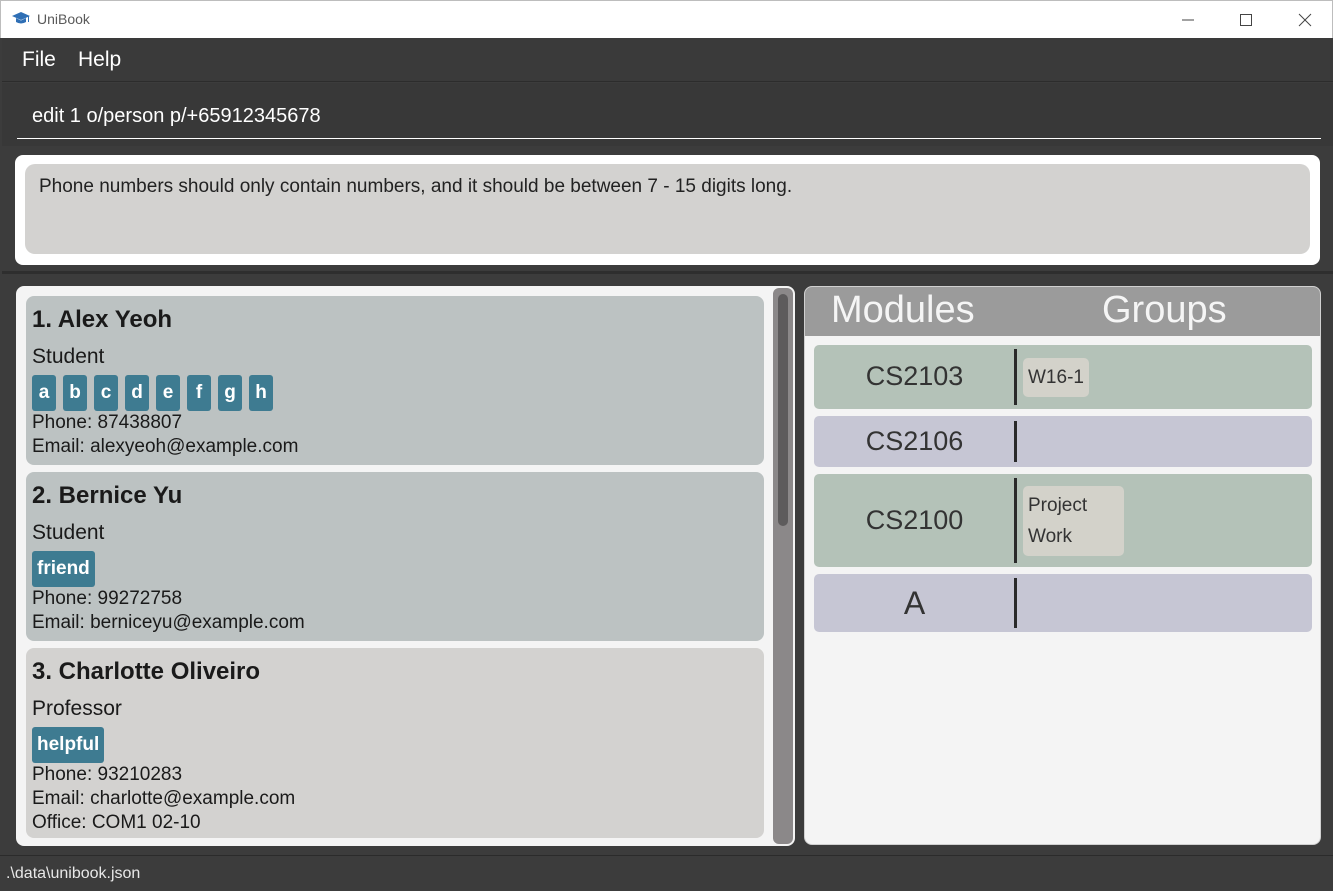  What do you see at coordinates (261, 393) in the screenshot?
I see `tag: h` at bounding box center [261, 393].